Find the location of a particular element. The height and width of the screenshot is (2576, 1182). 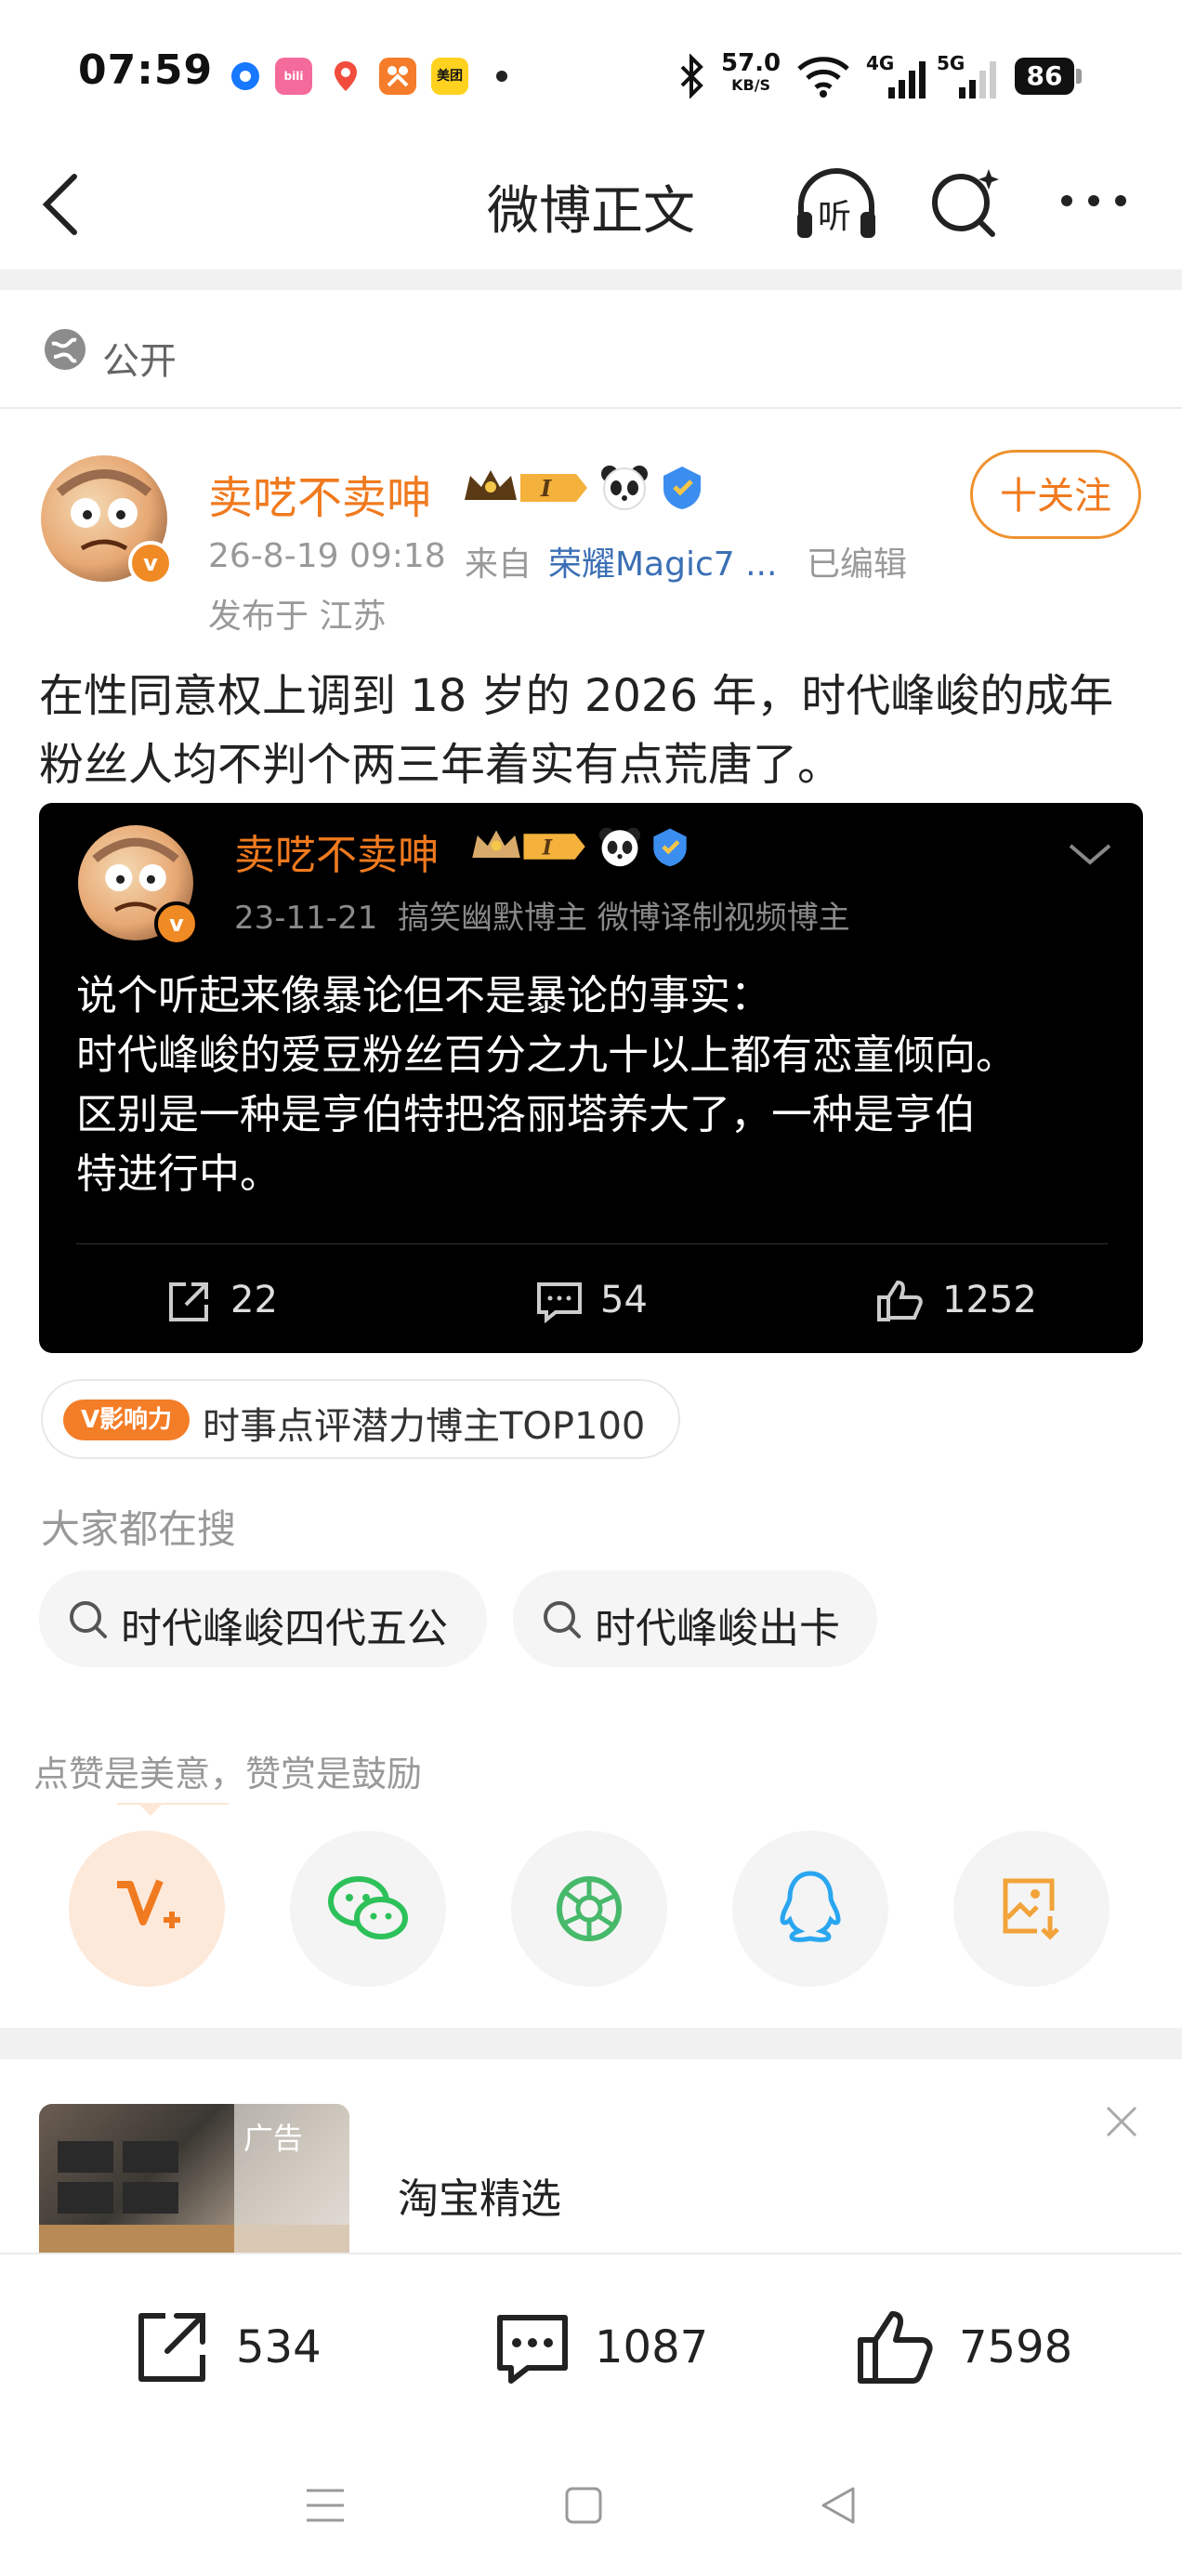

search-chip-label: 时代峰峻四代五公 is located at coordinates (284, 1628).